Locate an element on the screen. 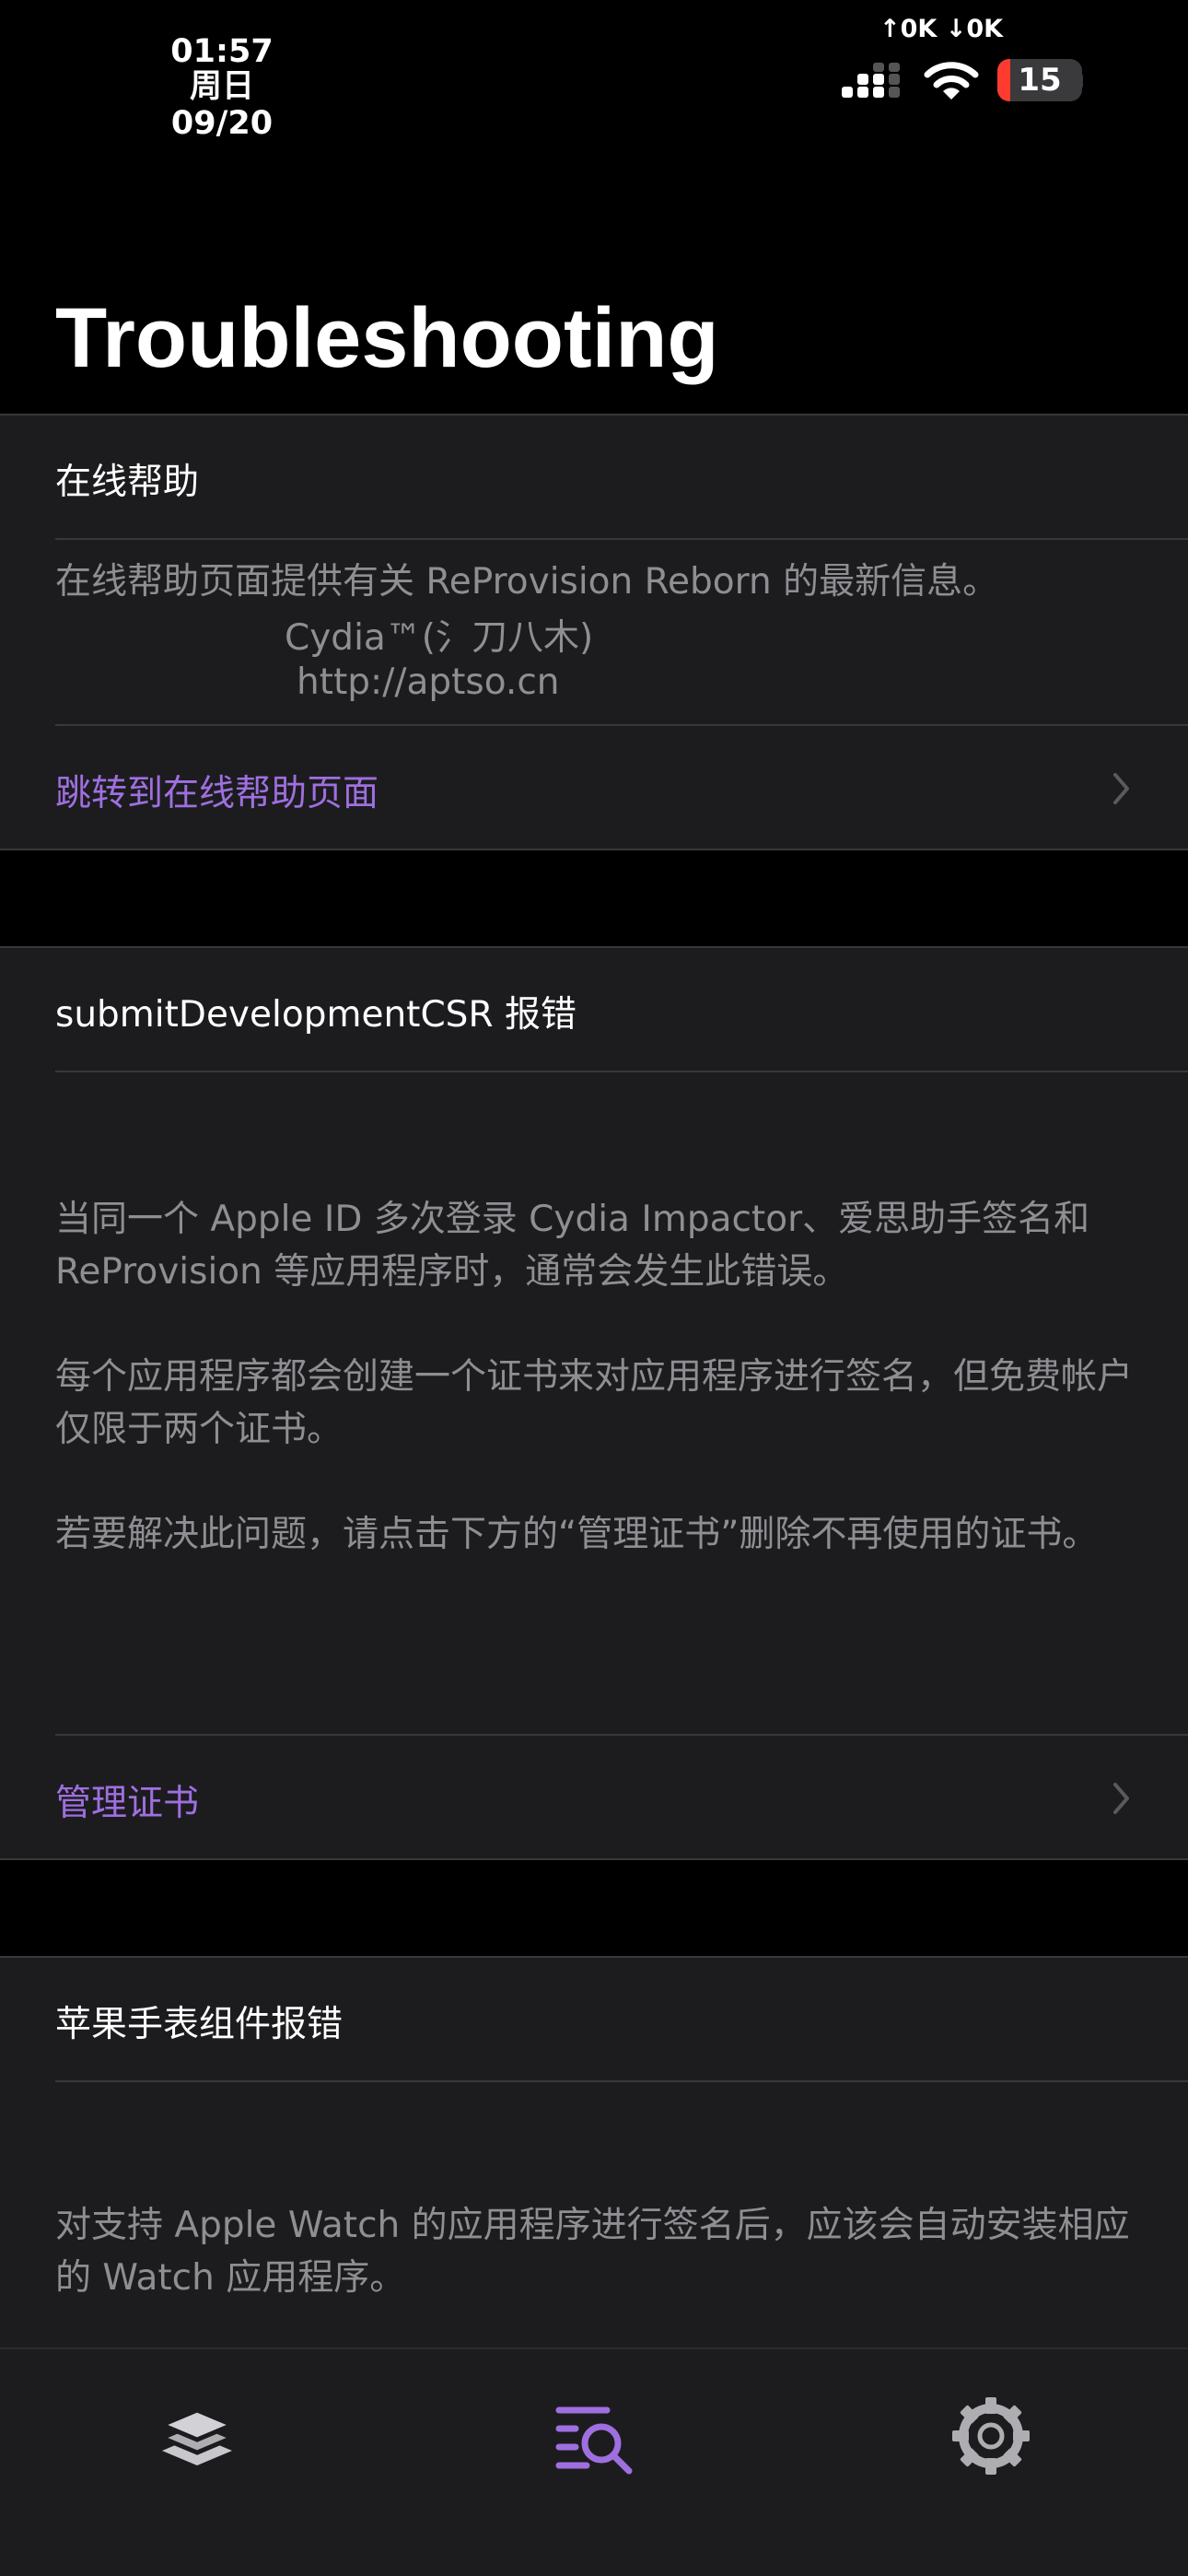  layers-icon is located at coordinates (197, 2436).